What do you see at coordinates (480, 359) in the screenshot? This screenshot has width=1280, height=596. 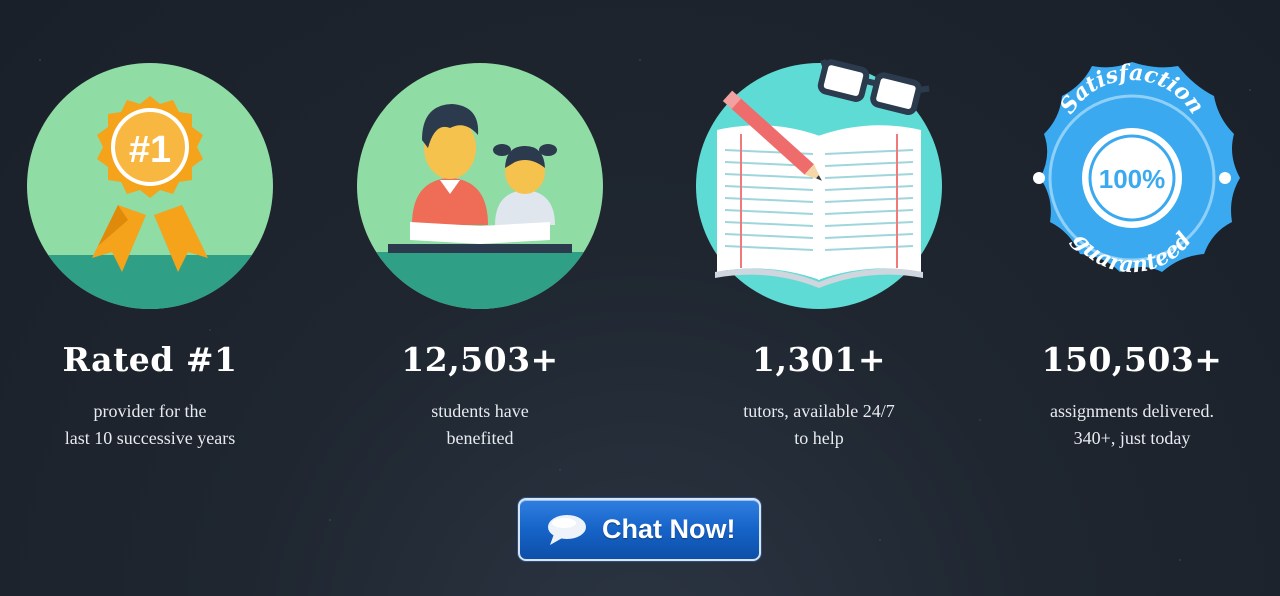 I see `stat-students: 12,503+` at bounding box center [480, 359].